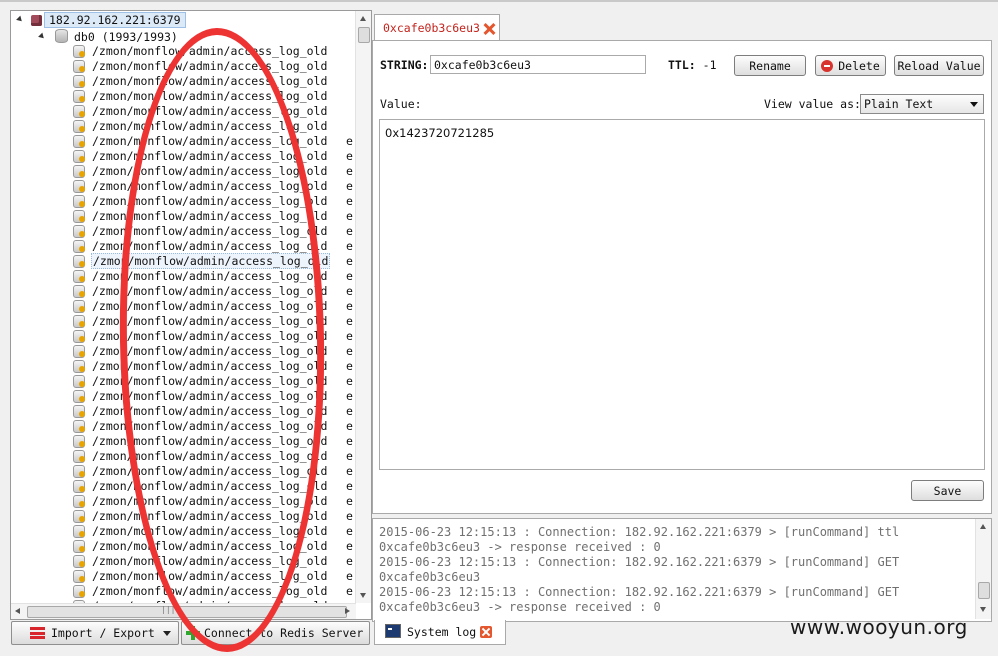 Image resolution: width=998 pixels, height=656 pixels. What do you see at coordinates (538, 64) in the screenshot?
I see `key-name-input: 0xcafe0b3c6eu3` at bounding box center [538, 64].